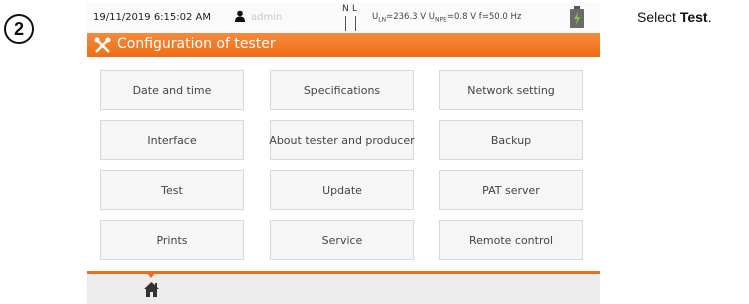 The width and height of the screenshot is (749, 304). Describe the element at coordinates (342, 240) in the screenshot. I see `service-button: Service` at that location.